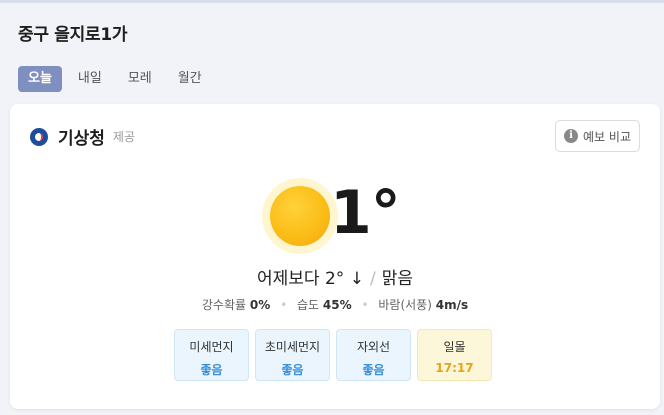  Describe the element at coordinates (373, 355) in the screenshot. I see `uv-badge: 자외선 좋음` at that location.